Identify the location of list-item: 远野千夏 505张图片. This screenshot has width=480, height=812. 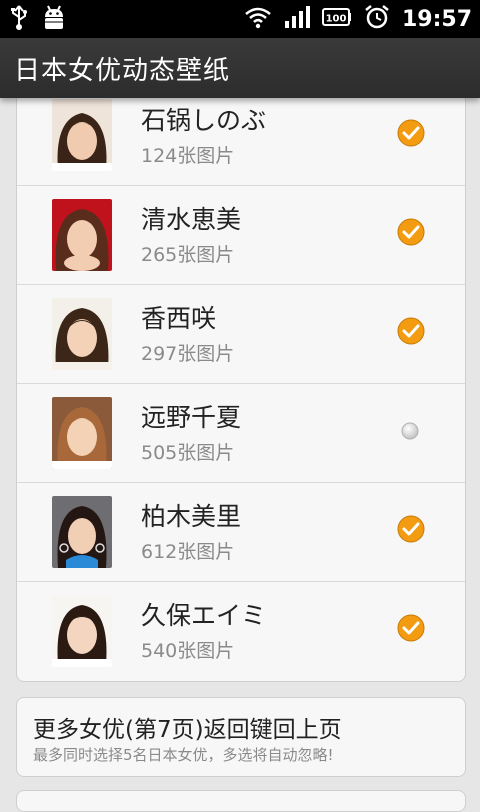
(241, 433).